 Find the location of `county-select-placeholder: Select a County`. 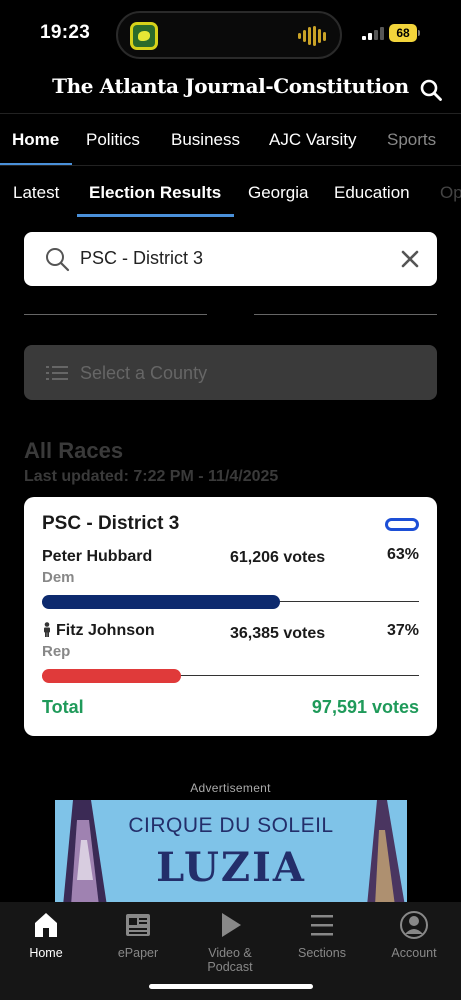

county-select-placeholder: Select a County is located at coordinates (144, 373).